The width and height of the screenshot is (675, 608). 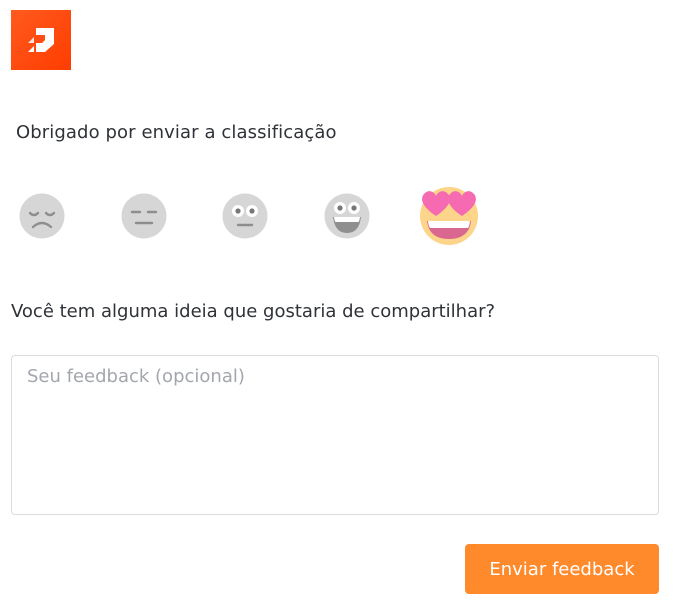 I want to click on grinning-face-icon, so click(x=347, y=216).